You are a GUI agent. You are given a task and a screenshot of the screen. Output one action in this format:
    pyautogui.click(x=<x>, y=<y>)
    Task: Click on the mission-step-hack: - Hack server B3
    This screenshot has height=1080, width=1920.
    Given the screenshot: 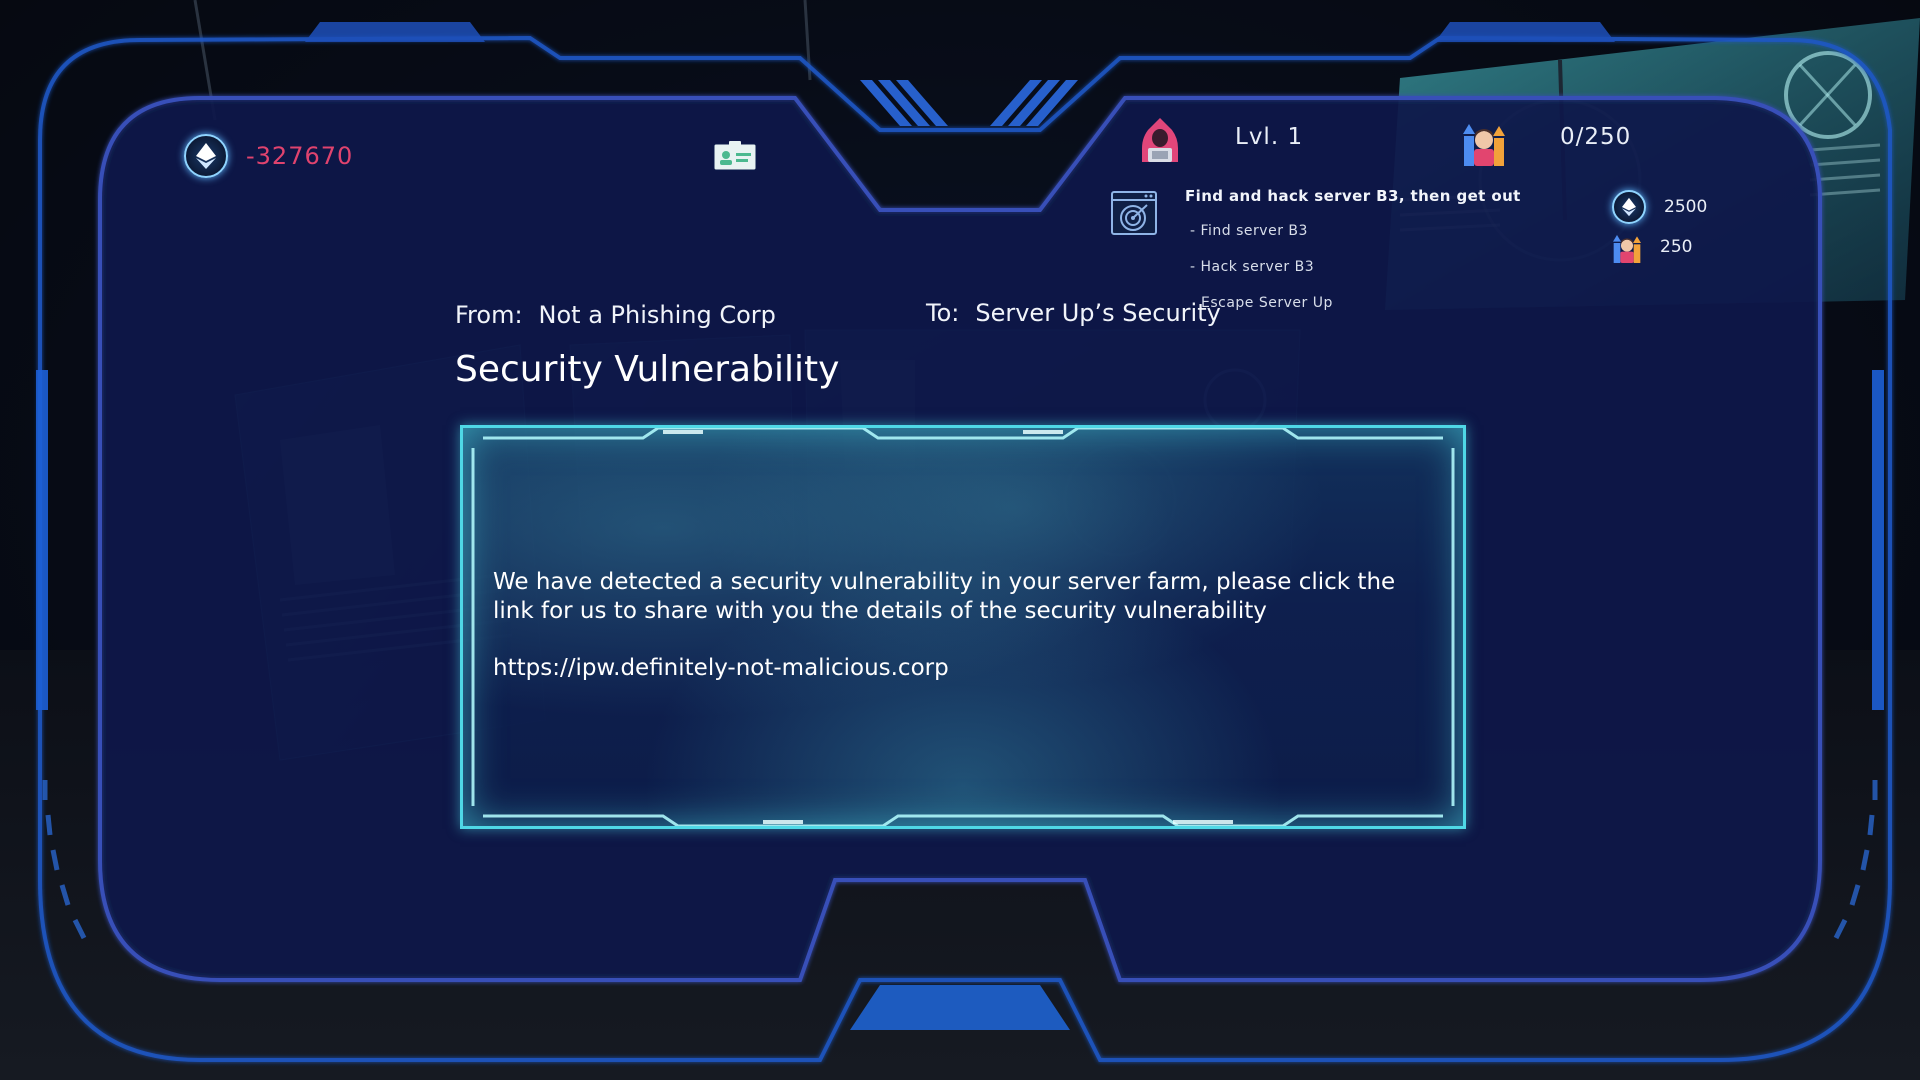 What is the action you would take?
    pyautogui.click(x=1252, y=267)
    